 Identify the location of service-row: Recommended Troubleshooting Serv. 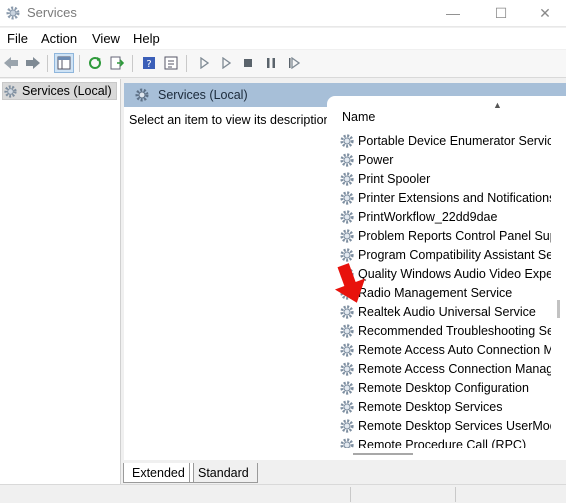
(445, 330).